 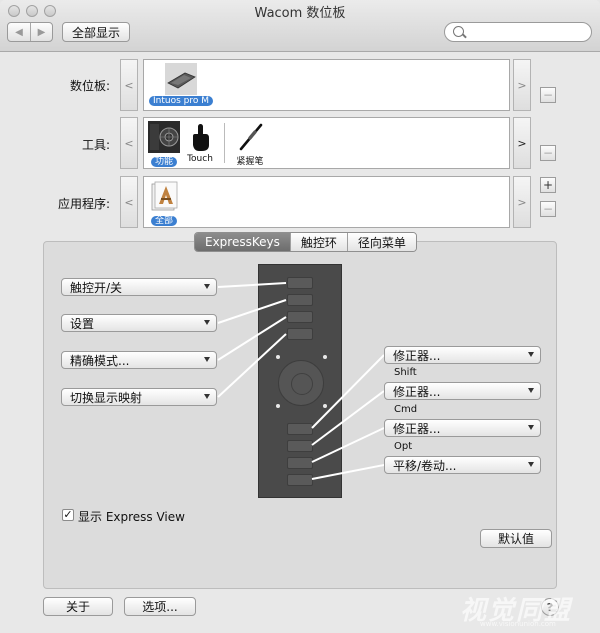 I want to click on about-button: 关于, so click(x=78, y=606).